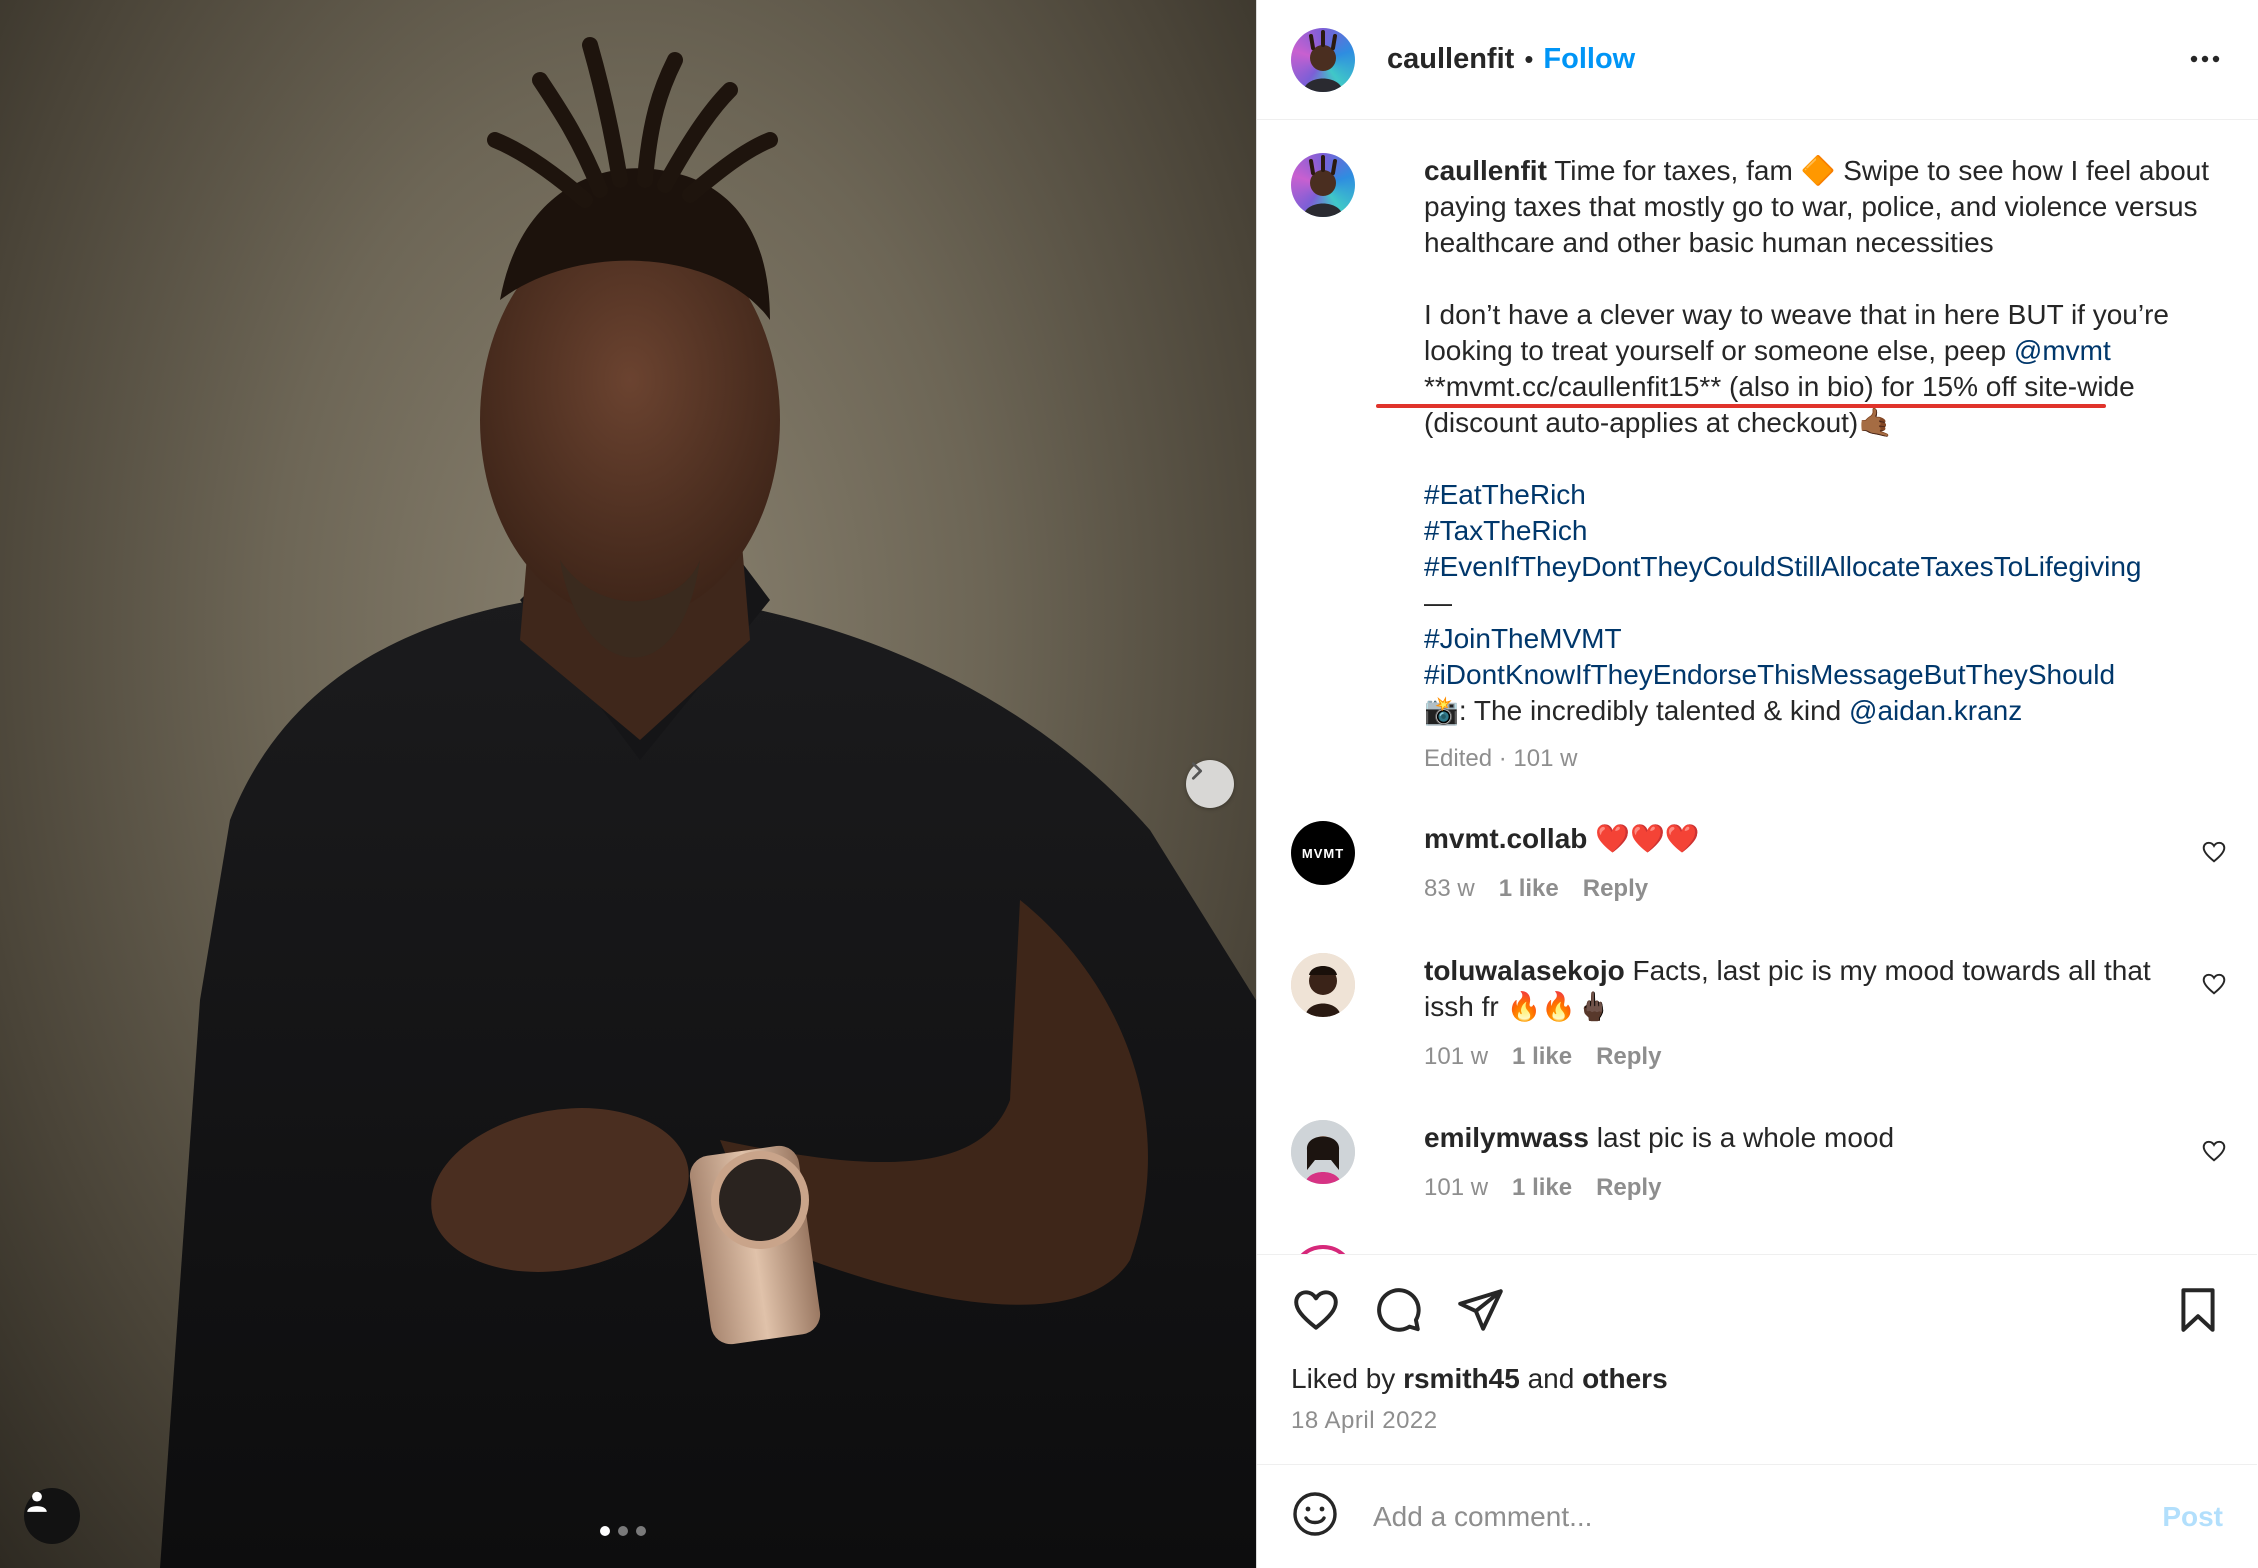 This screenshot has height=1568, width=2258. What do you see at coordinates (1659, 422) in the screenshot?
I see `caption-line: (discount auto-applies at checkout)🤙🏾` at bounding box center [1659, 422].